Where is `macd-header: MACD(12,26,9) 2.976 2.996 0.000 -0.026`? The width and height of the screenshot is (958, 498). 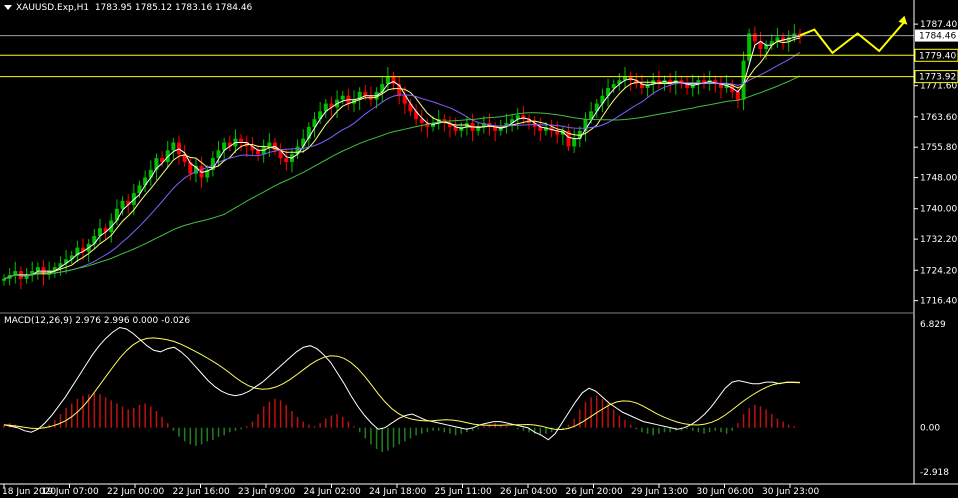
macd-header: MACD(12,26,9) 2.976 2.996 0.000 -0.026 is located at coordinates (97, 321).